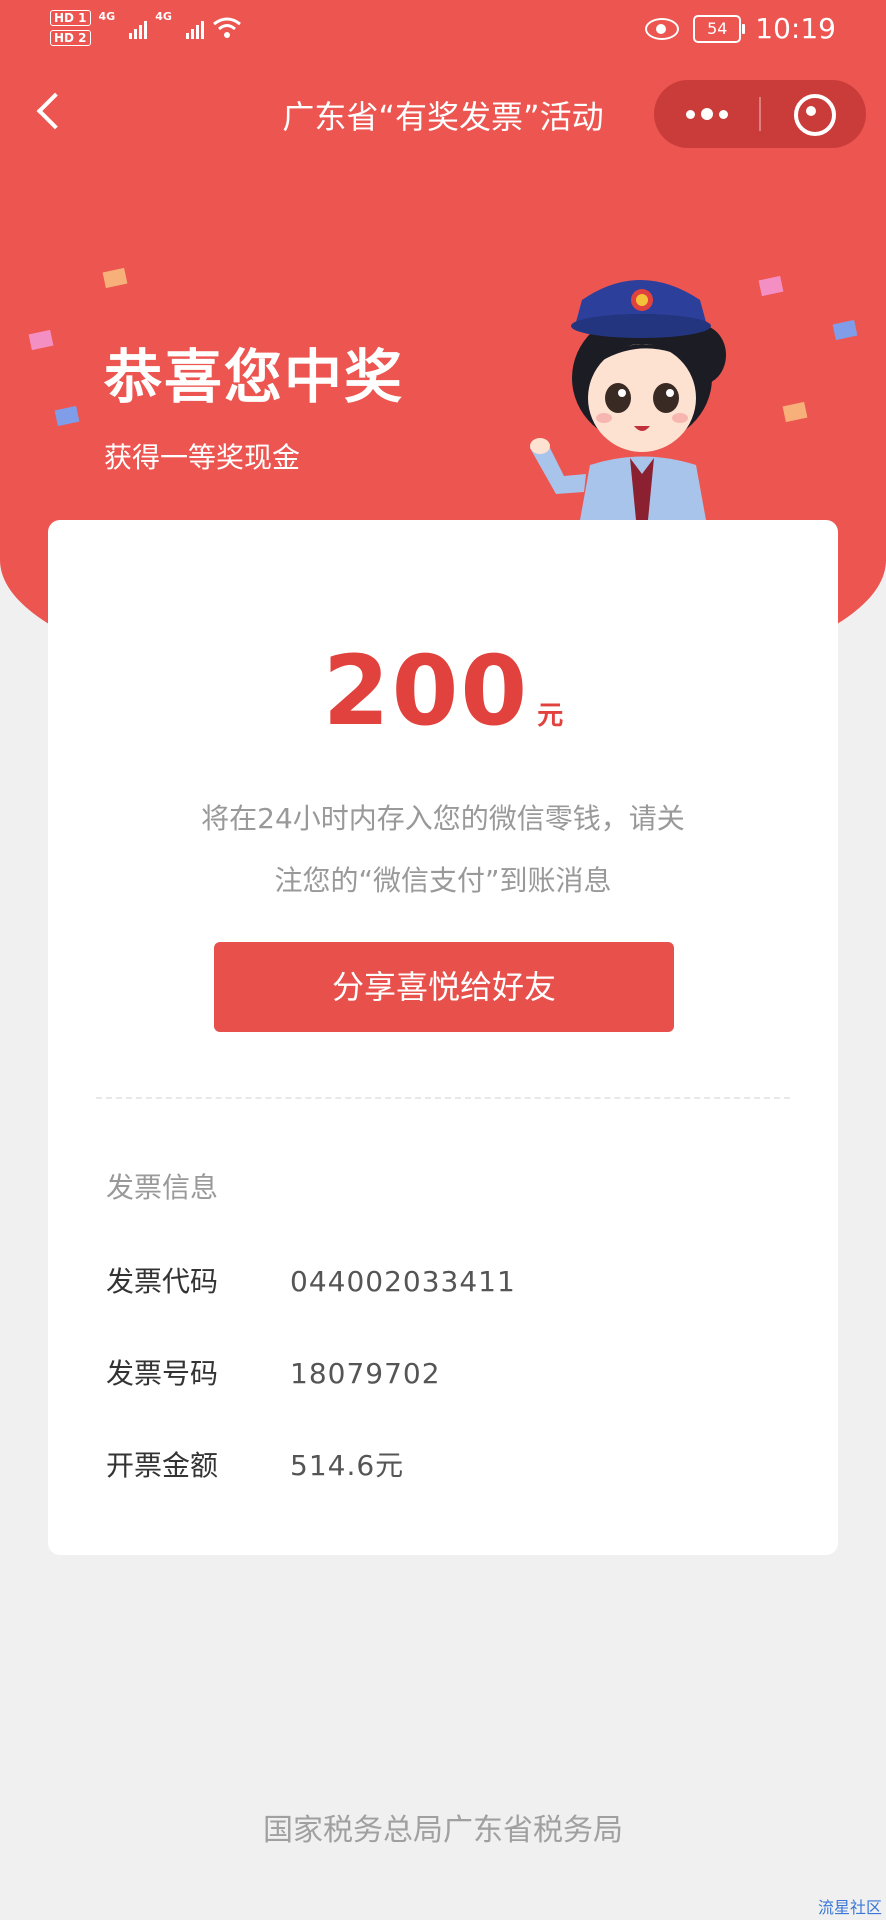  I want to click on invoice-number-row: 发票号码 18079702, so click(273, 1372).